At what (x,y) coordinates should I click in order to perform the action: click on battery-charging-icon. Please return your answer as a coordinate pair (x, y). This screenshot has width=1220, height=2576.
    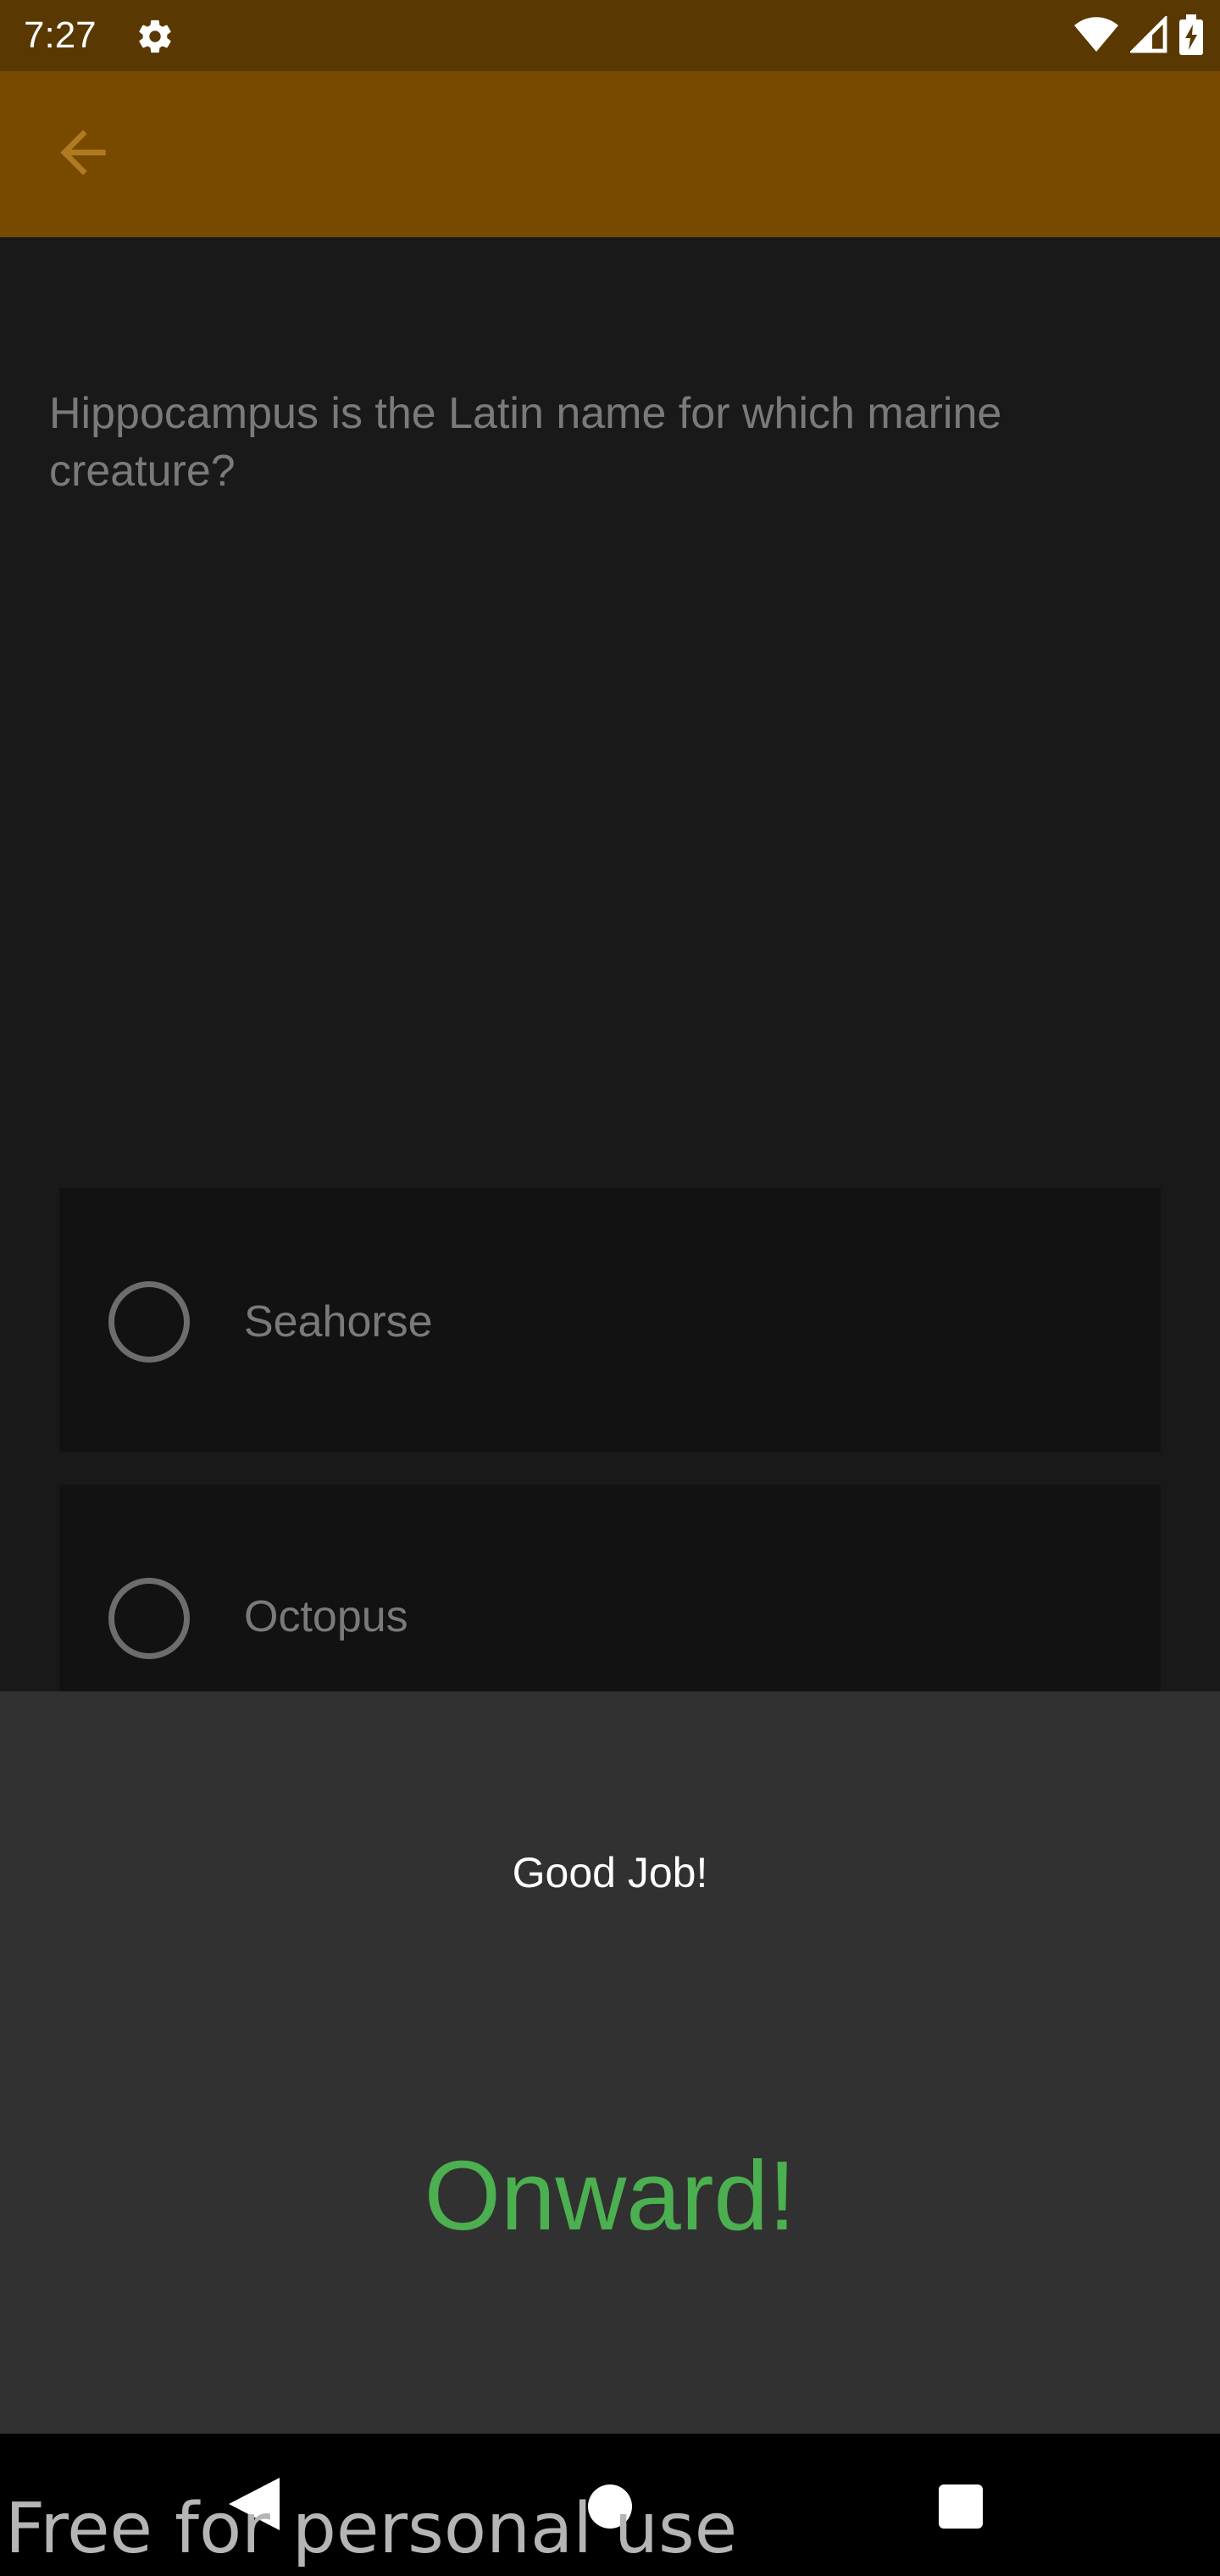
    Looking at the image, I should click on (1191, 36).